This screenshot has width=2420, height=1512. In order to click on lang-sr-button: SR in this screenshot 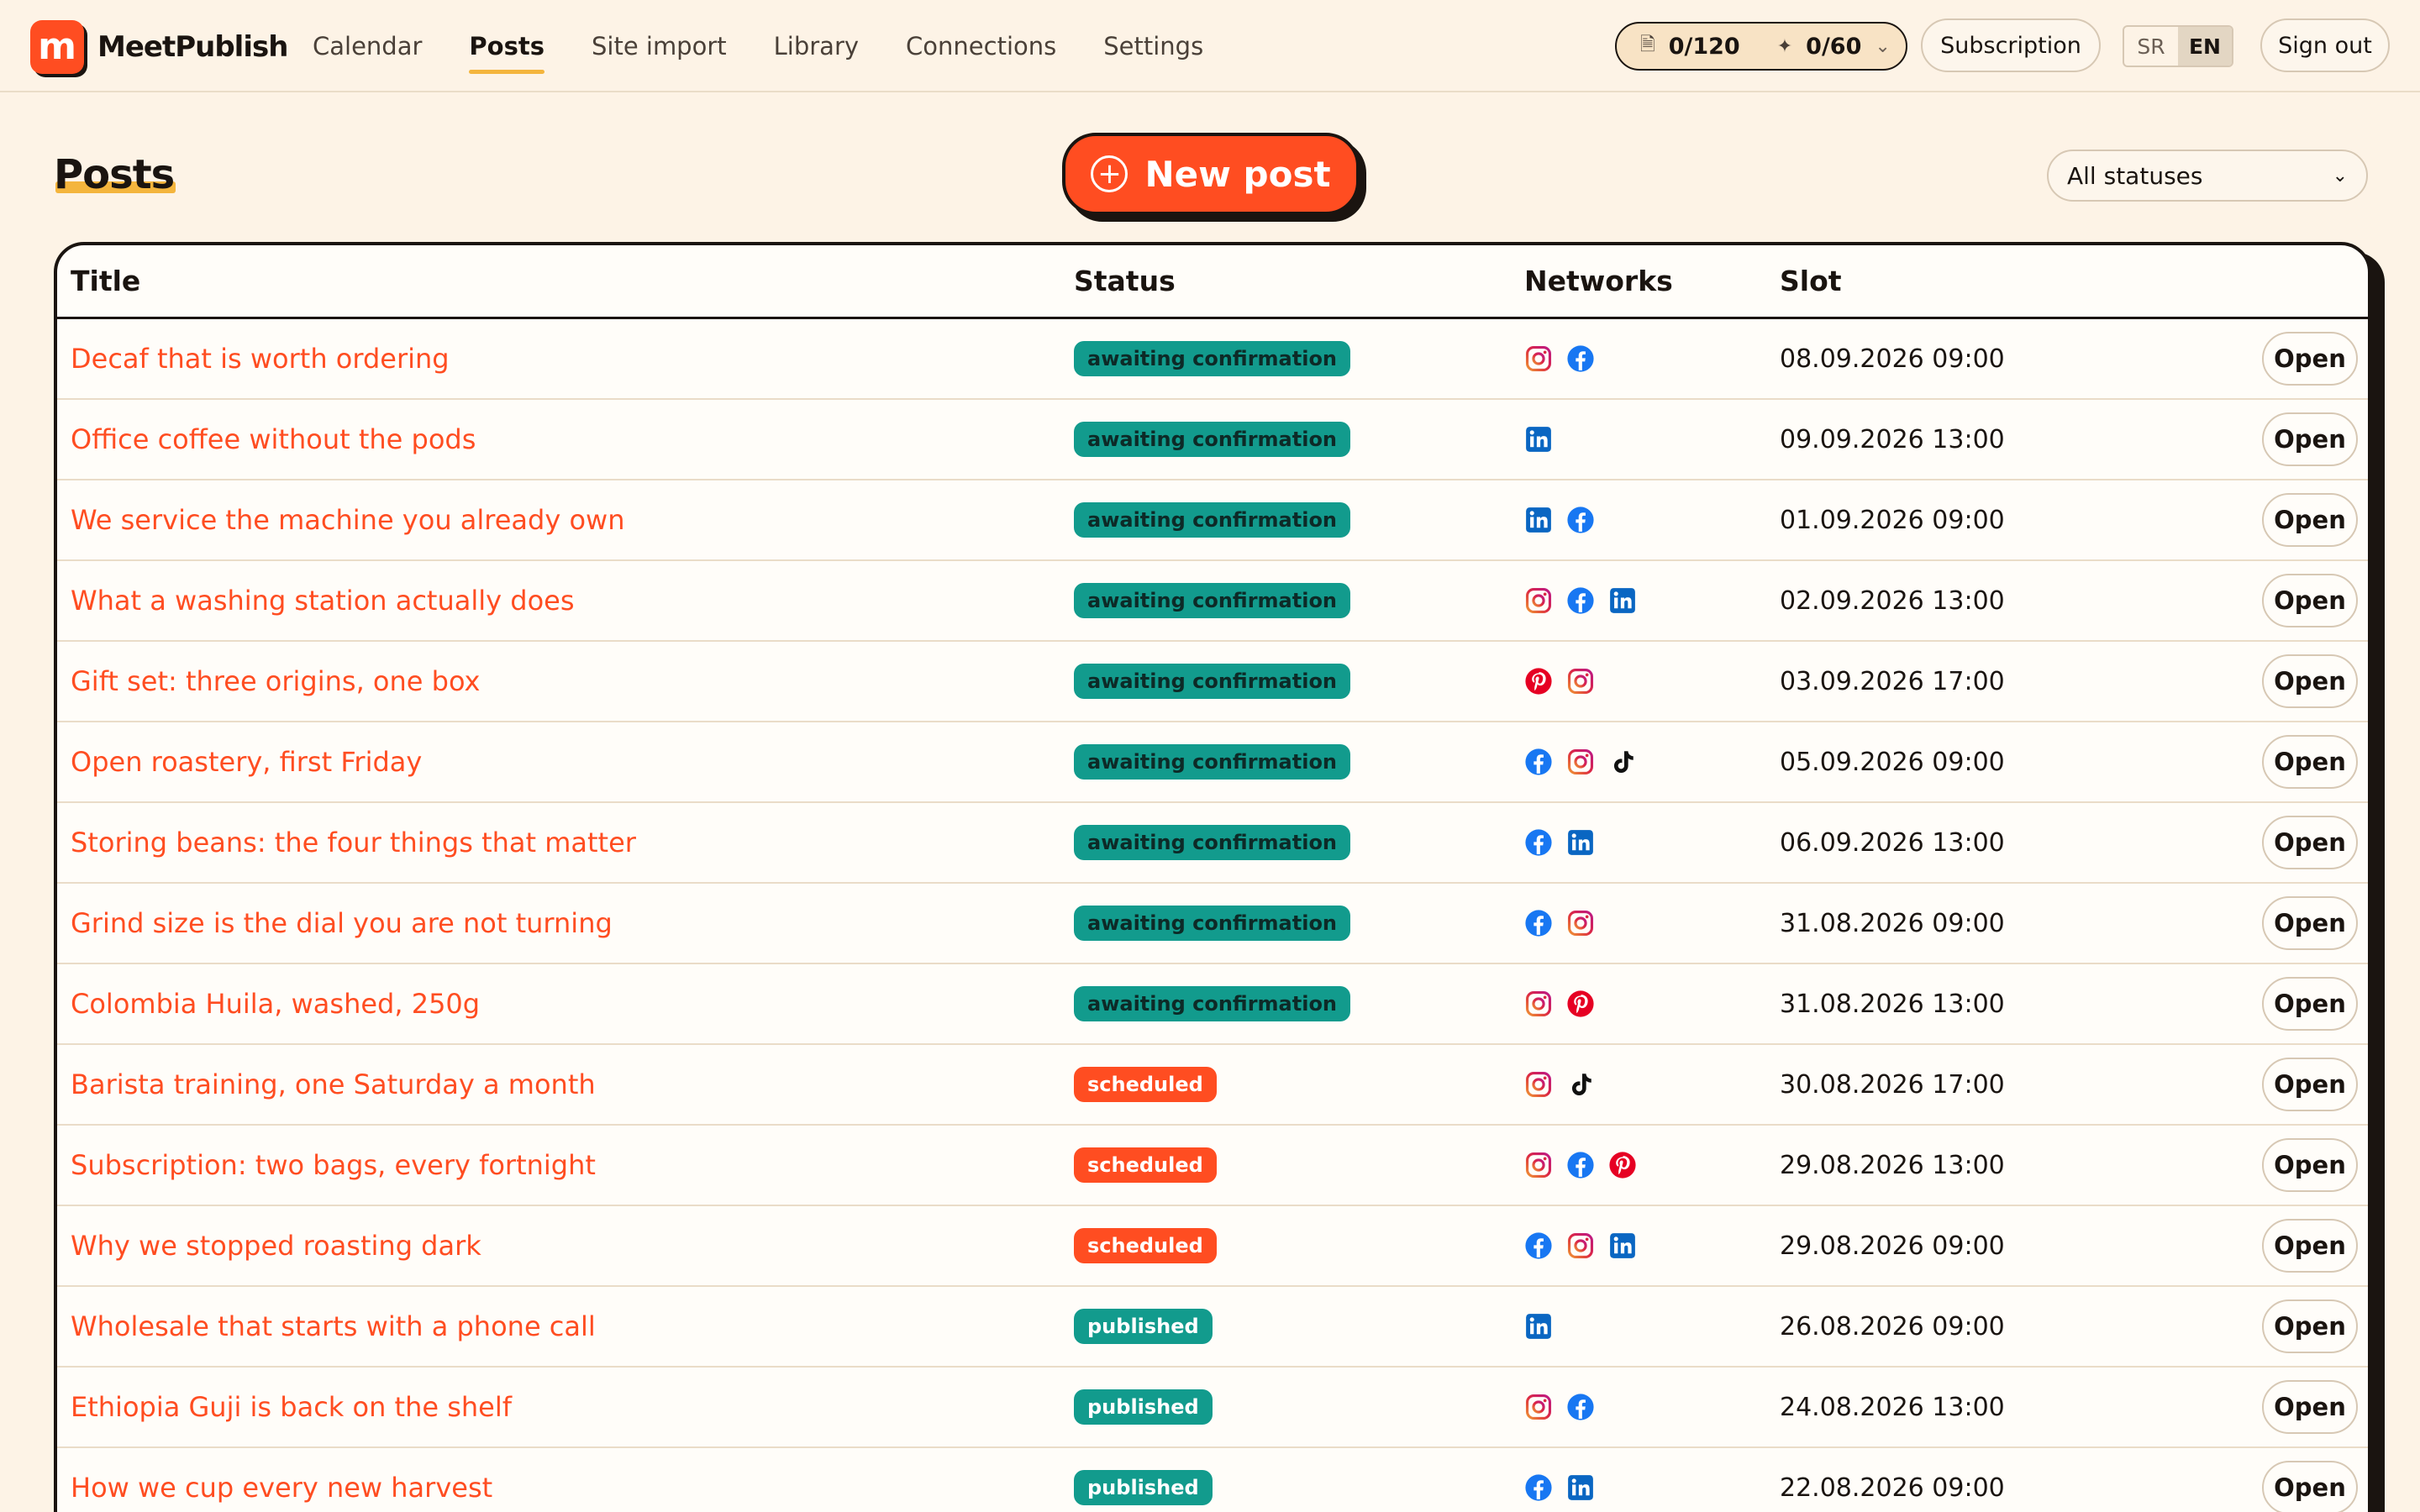, I will do `click(2151, 46)`.